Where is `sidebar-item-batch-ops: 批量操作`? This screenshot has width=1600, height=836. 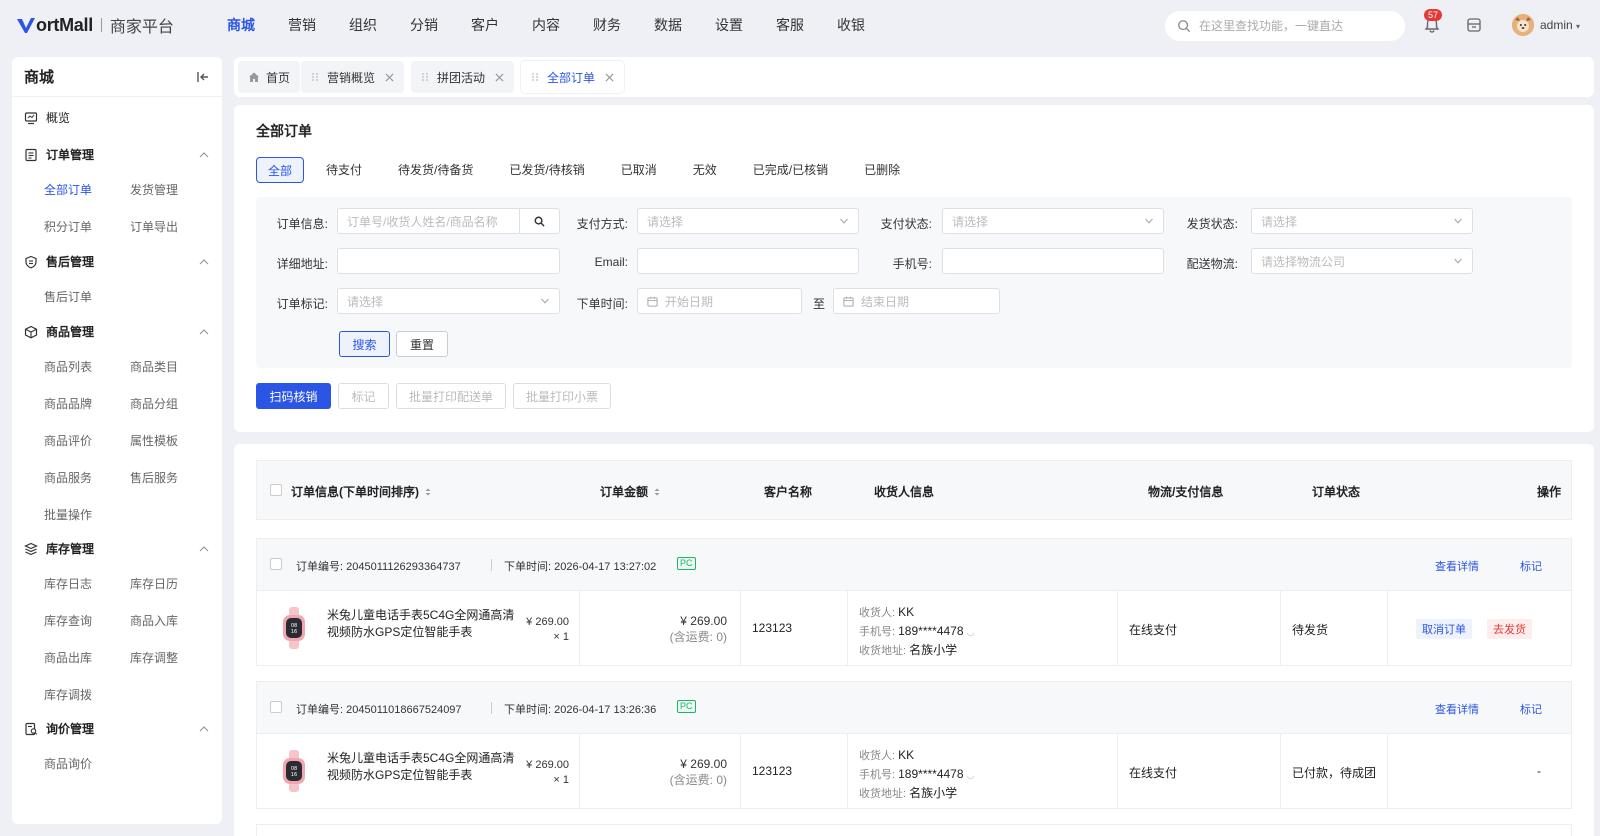 sidebar-item-batch-ops: 批量操作 is located at coordinates (68, 514).